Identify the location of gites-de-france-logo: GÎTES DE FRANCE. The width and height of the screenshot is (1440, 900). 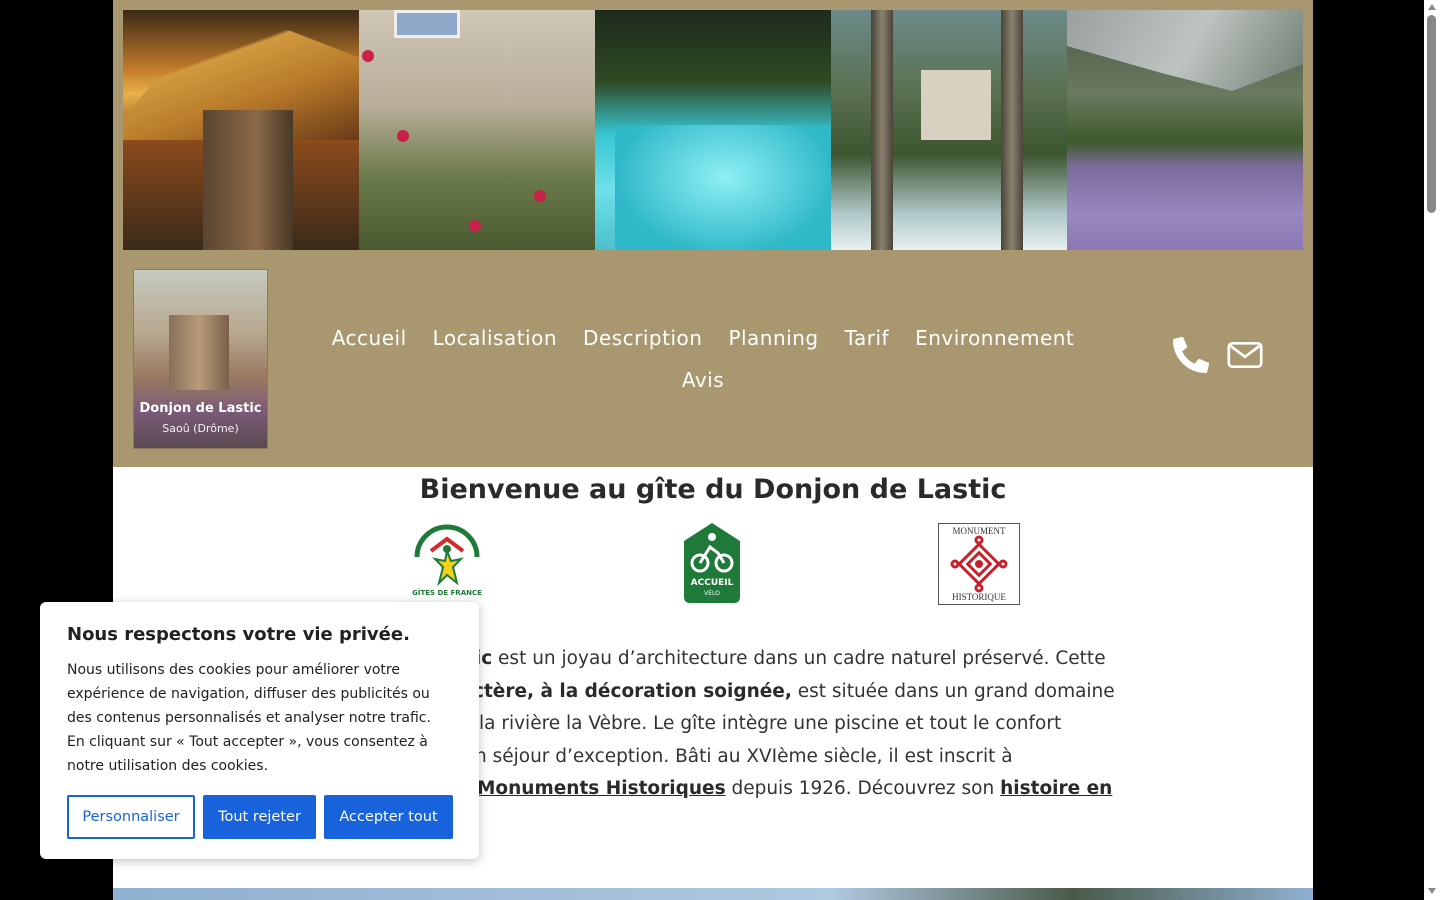
(447, 561).